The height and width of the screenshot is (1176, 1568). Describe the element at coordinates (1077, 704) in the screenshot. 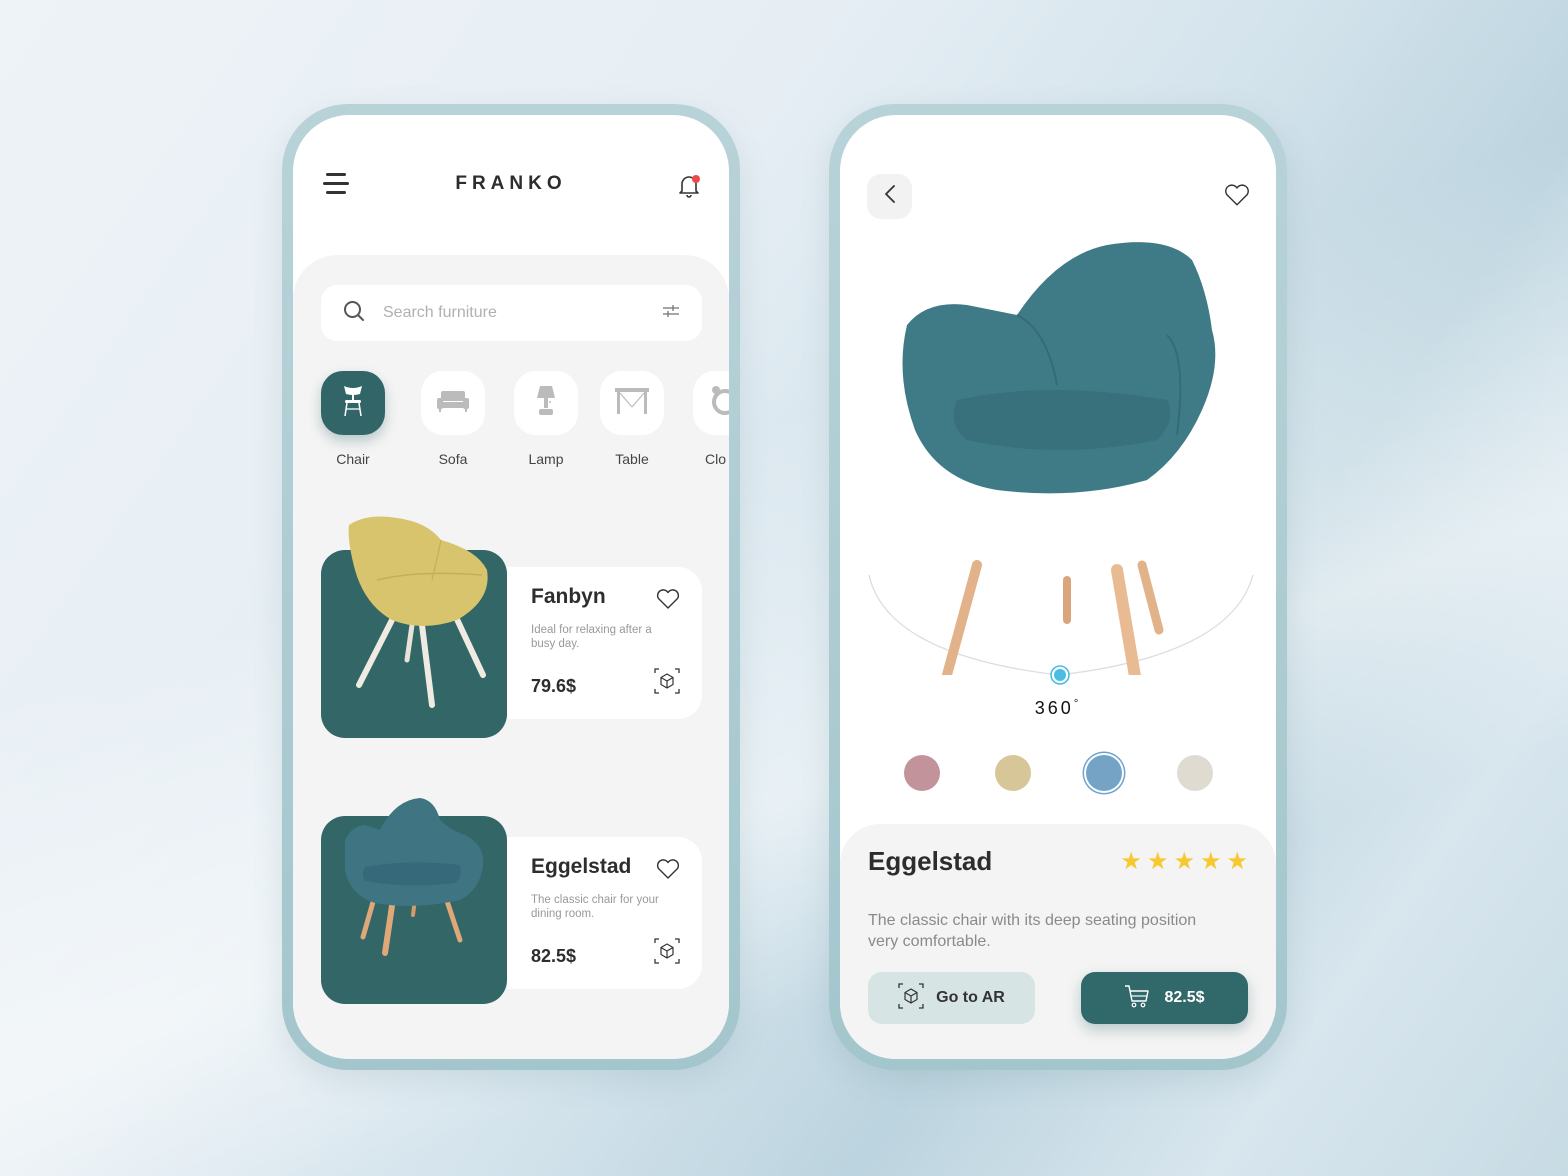

I see `degree-symbol: °` at that location.